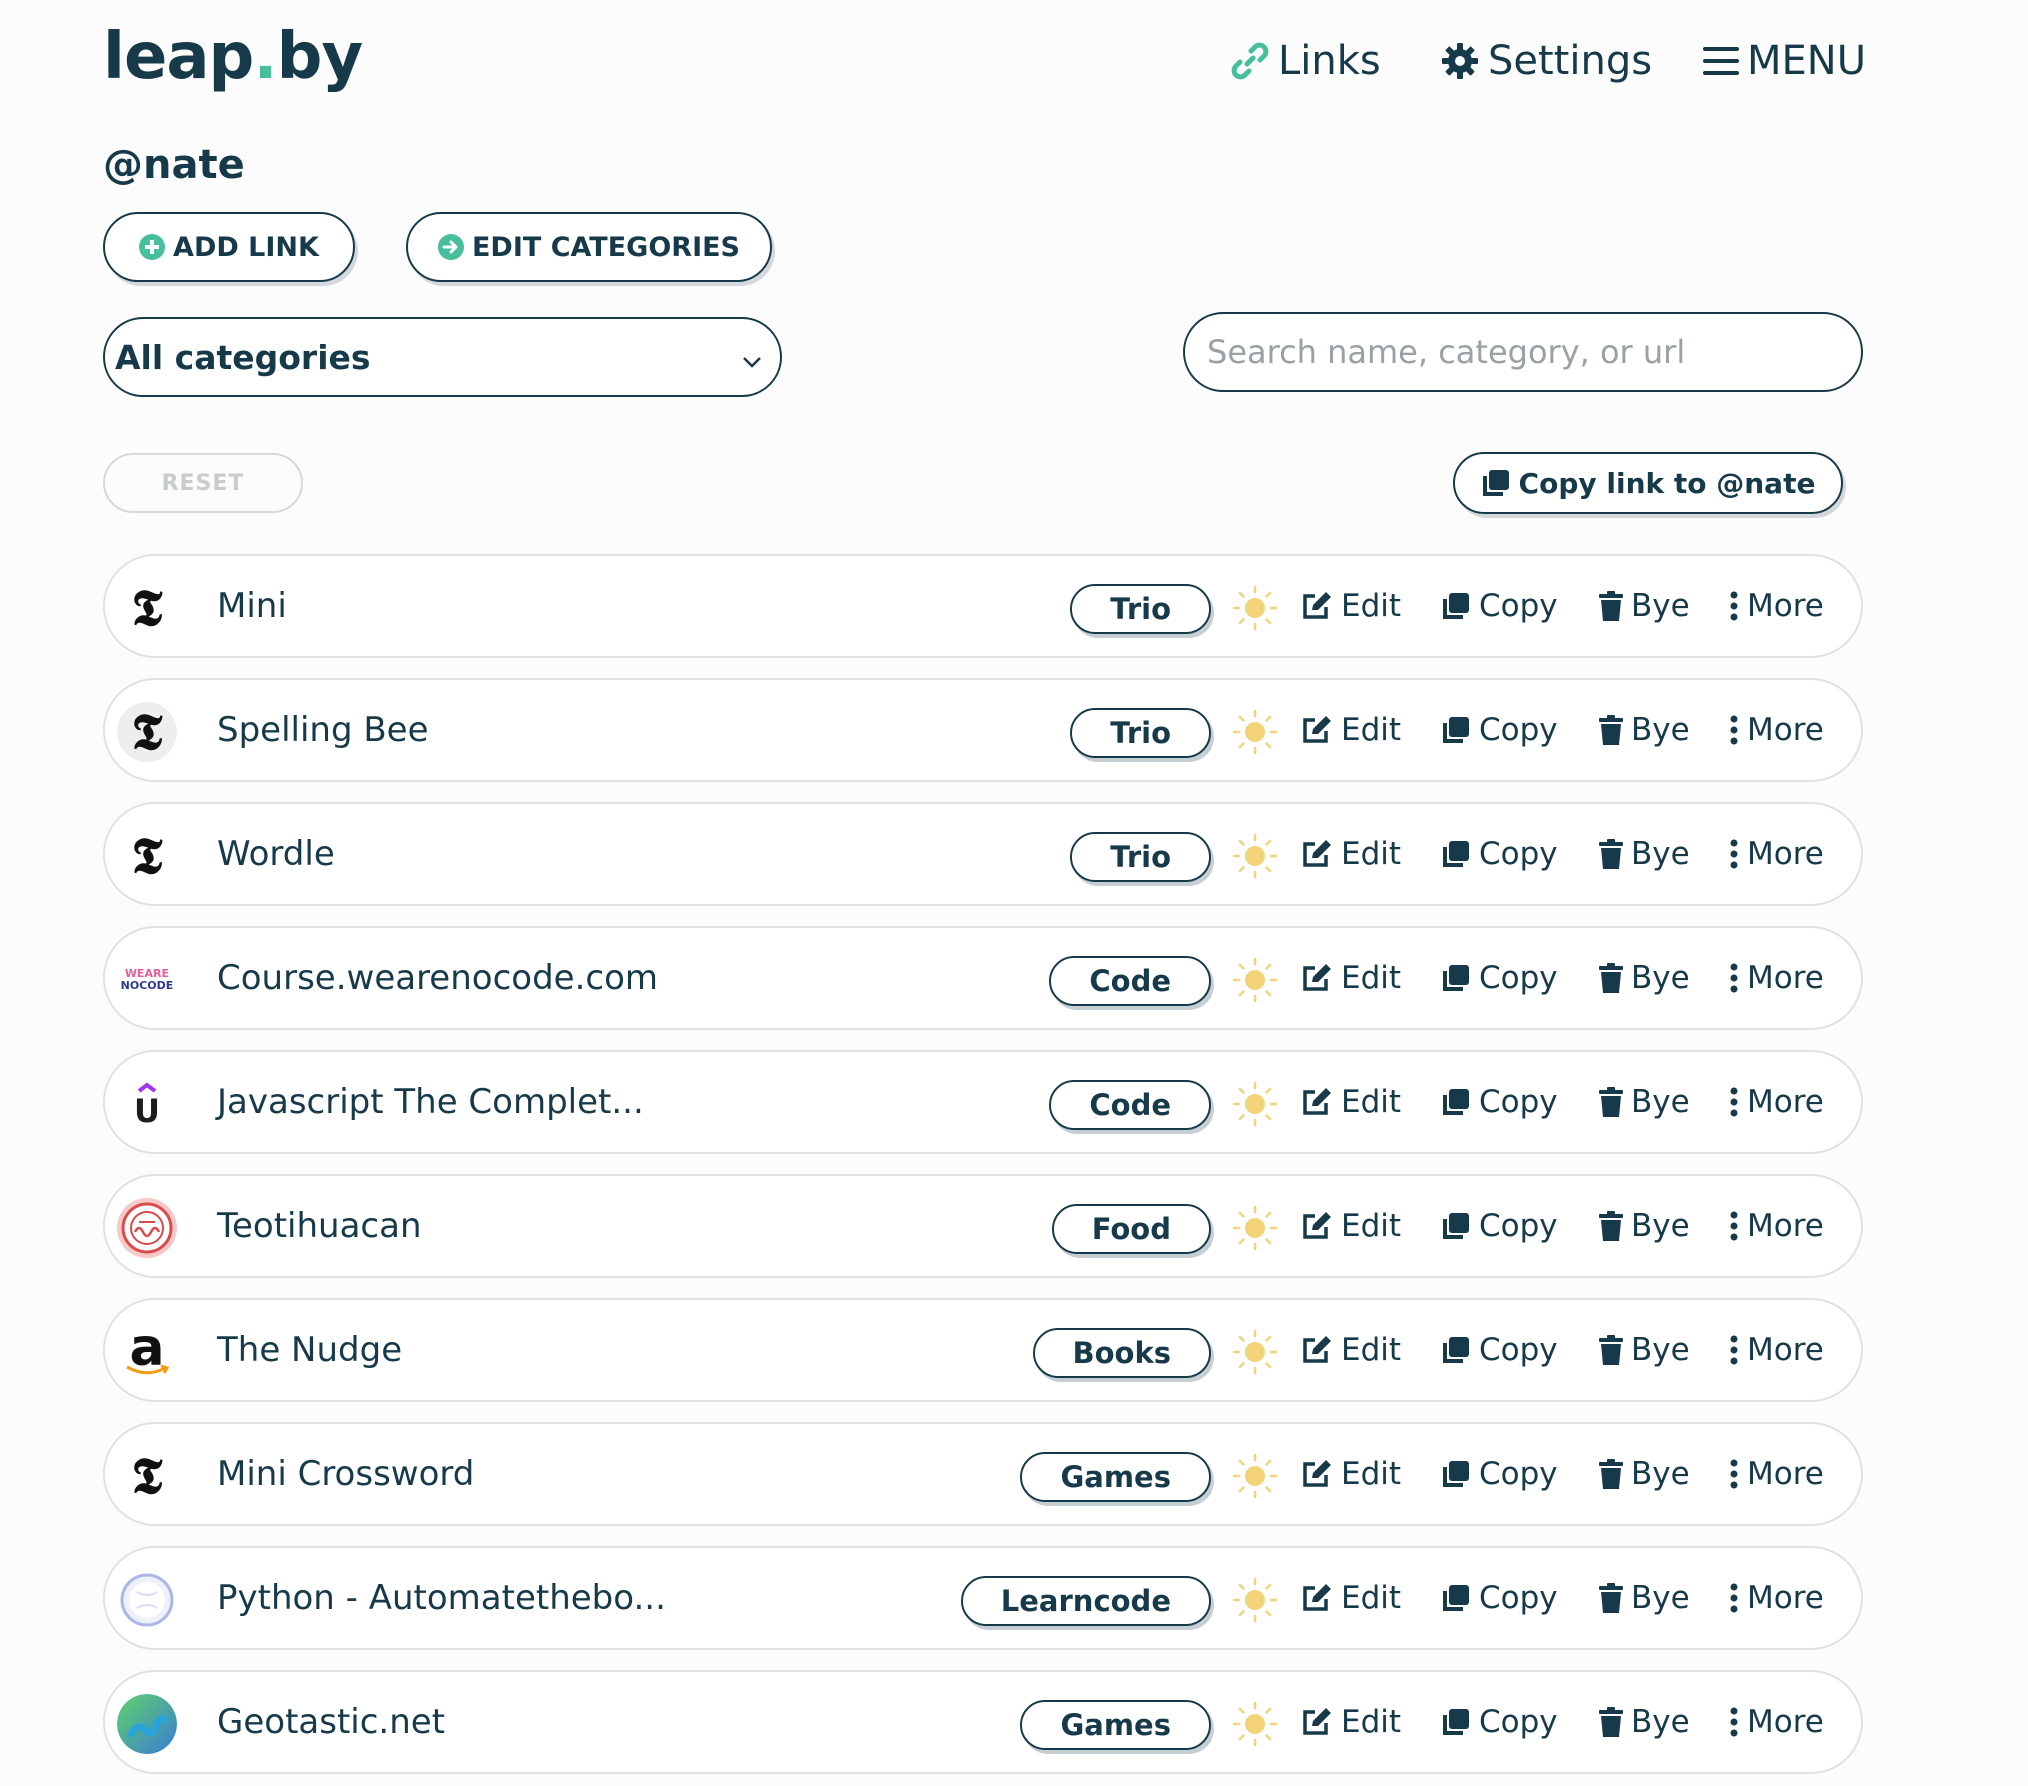  I want to click on link-row: a The Nudge Books Edit Copy Bye More, so click(983, 1350).